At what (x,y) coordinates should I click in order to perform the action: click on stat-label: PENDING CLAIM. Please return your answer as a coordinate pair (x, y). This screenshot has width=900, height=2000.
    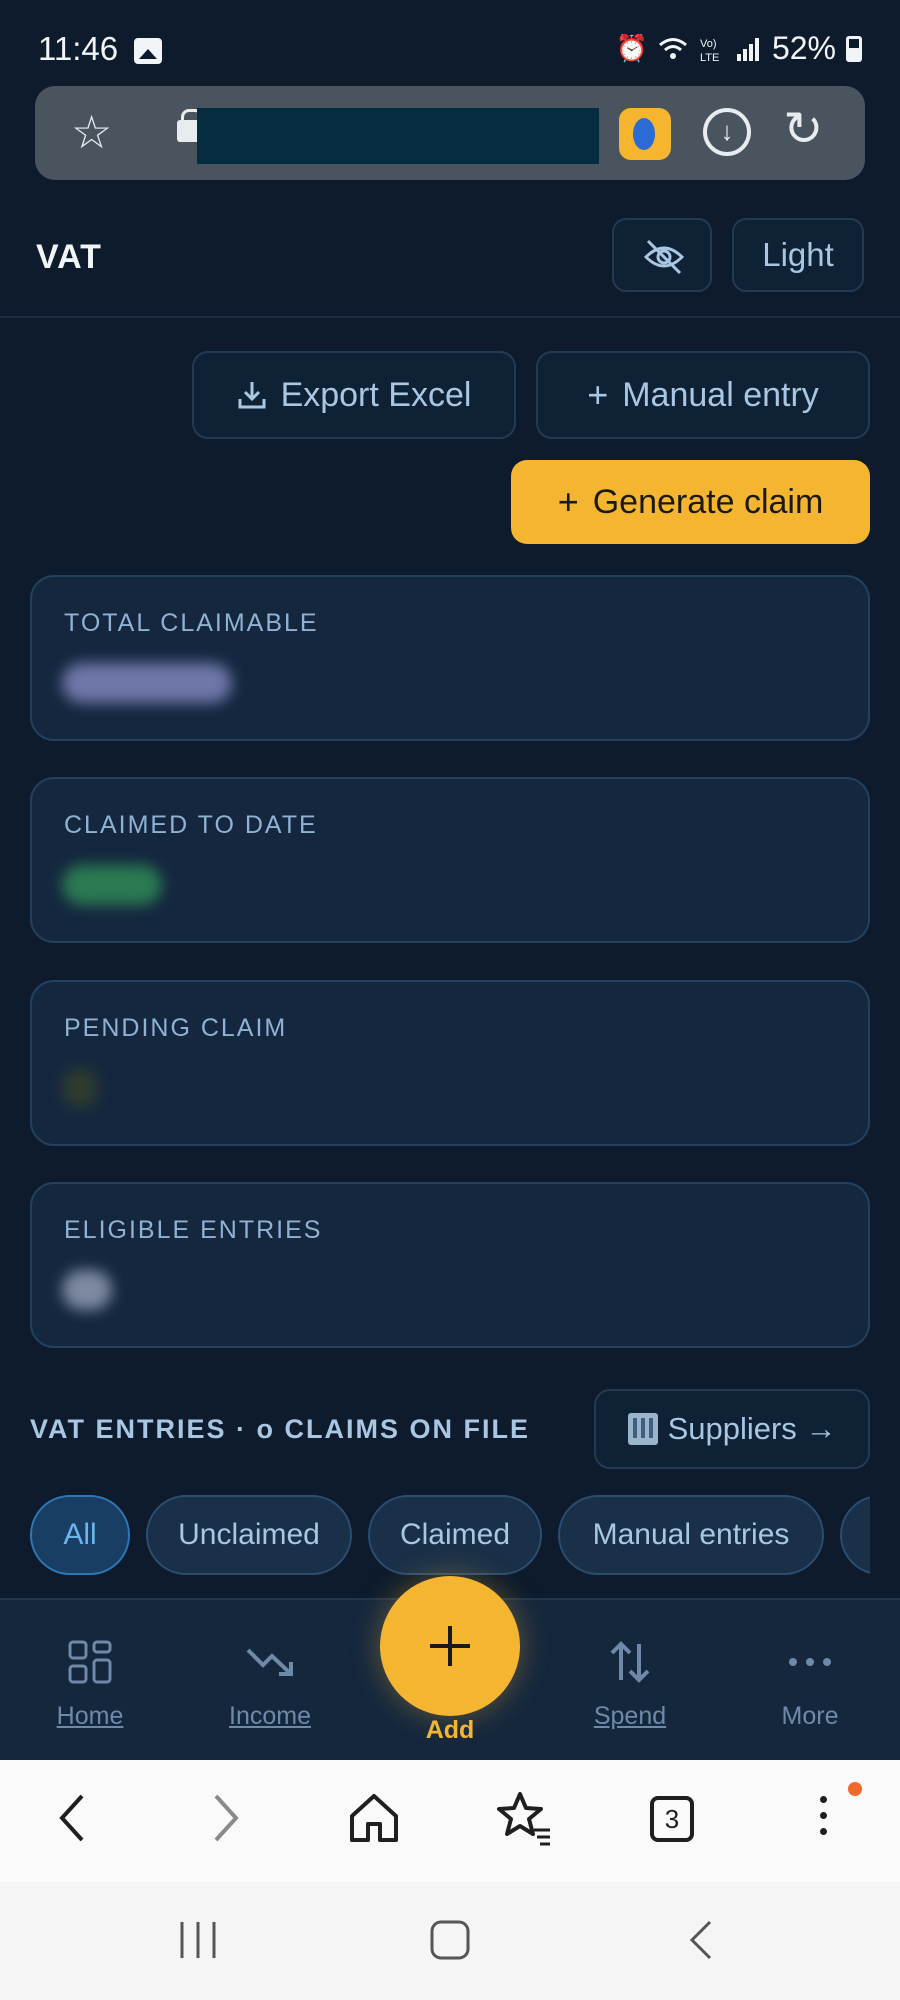
    Looking at the image, I should click on (176, 1028).